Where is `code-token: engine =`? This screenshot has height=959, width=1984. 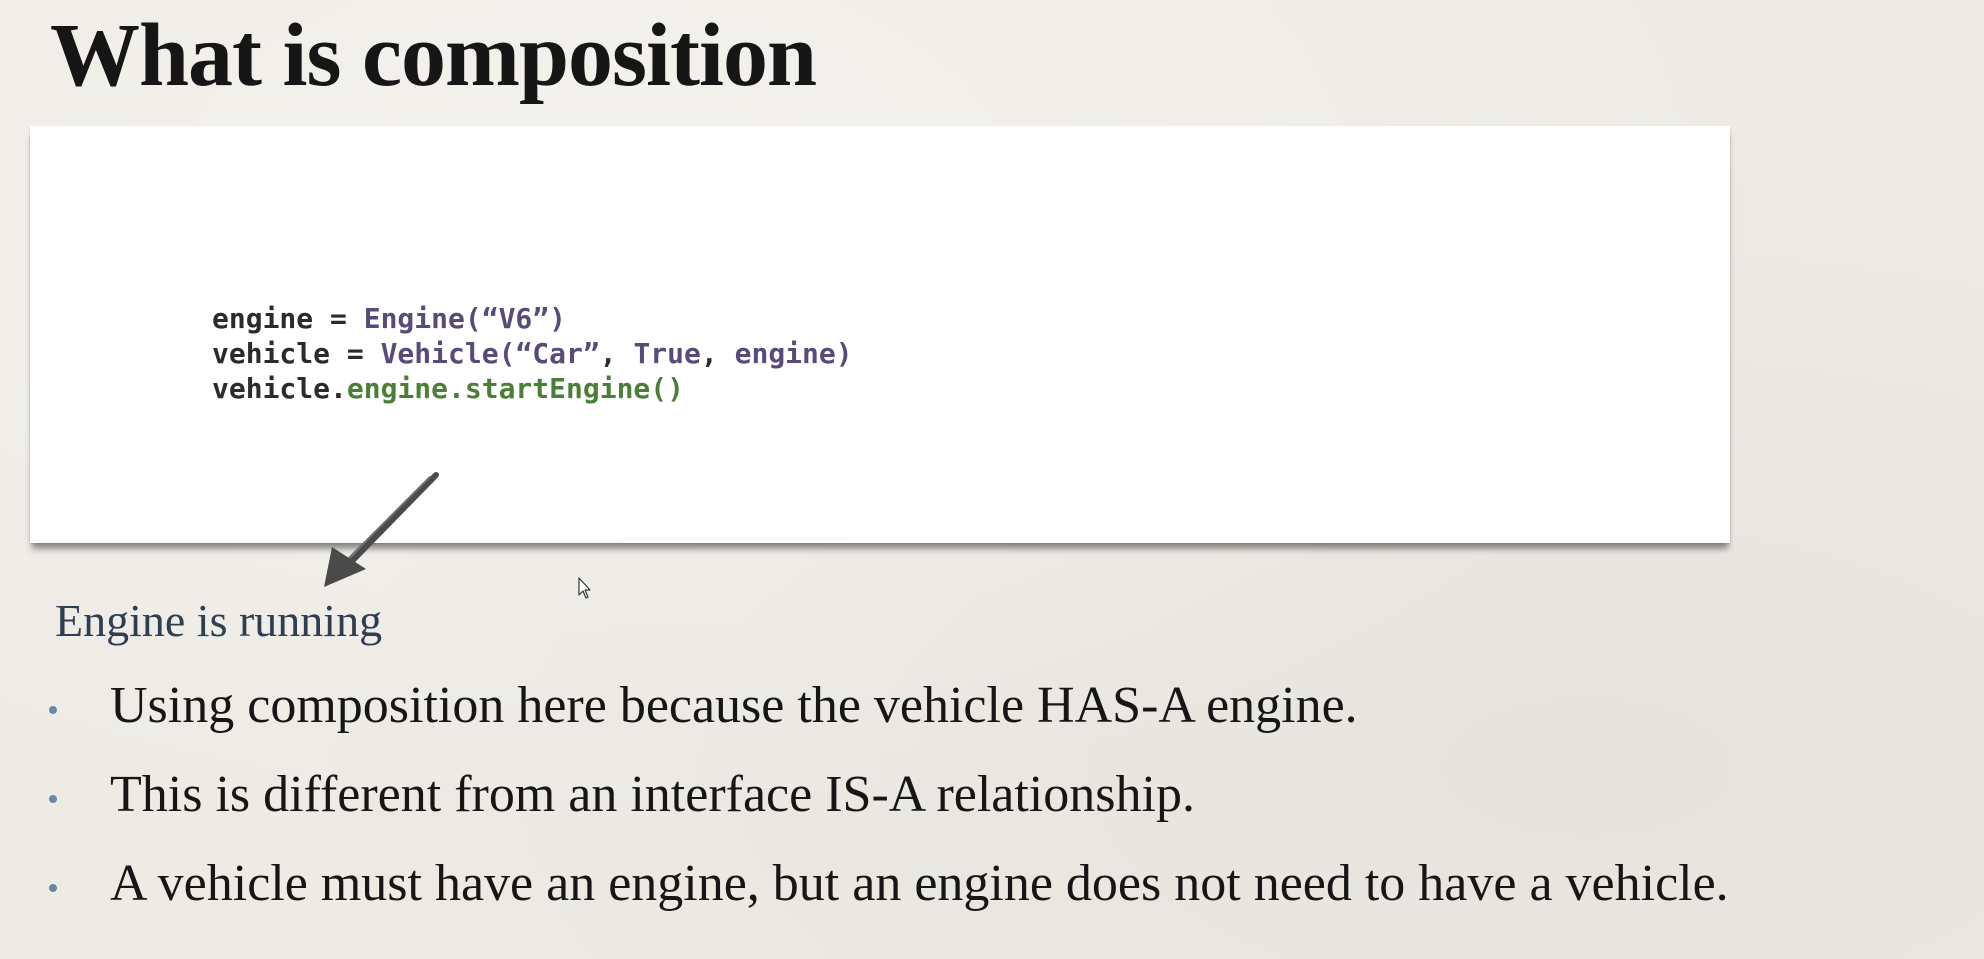 code-token: engine = is located at coordinates (288, 318).